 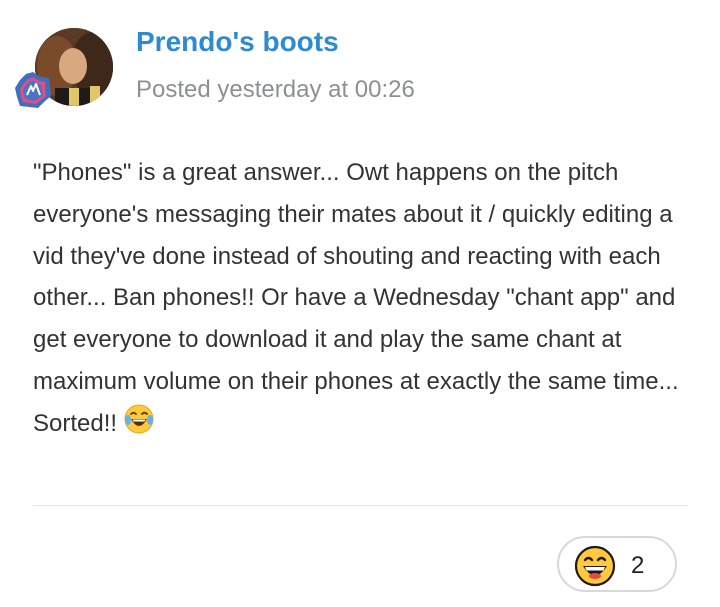 I want to click on posted-label: Posted, so click(x=177, y=89).